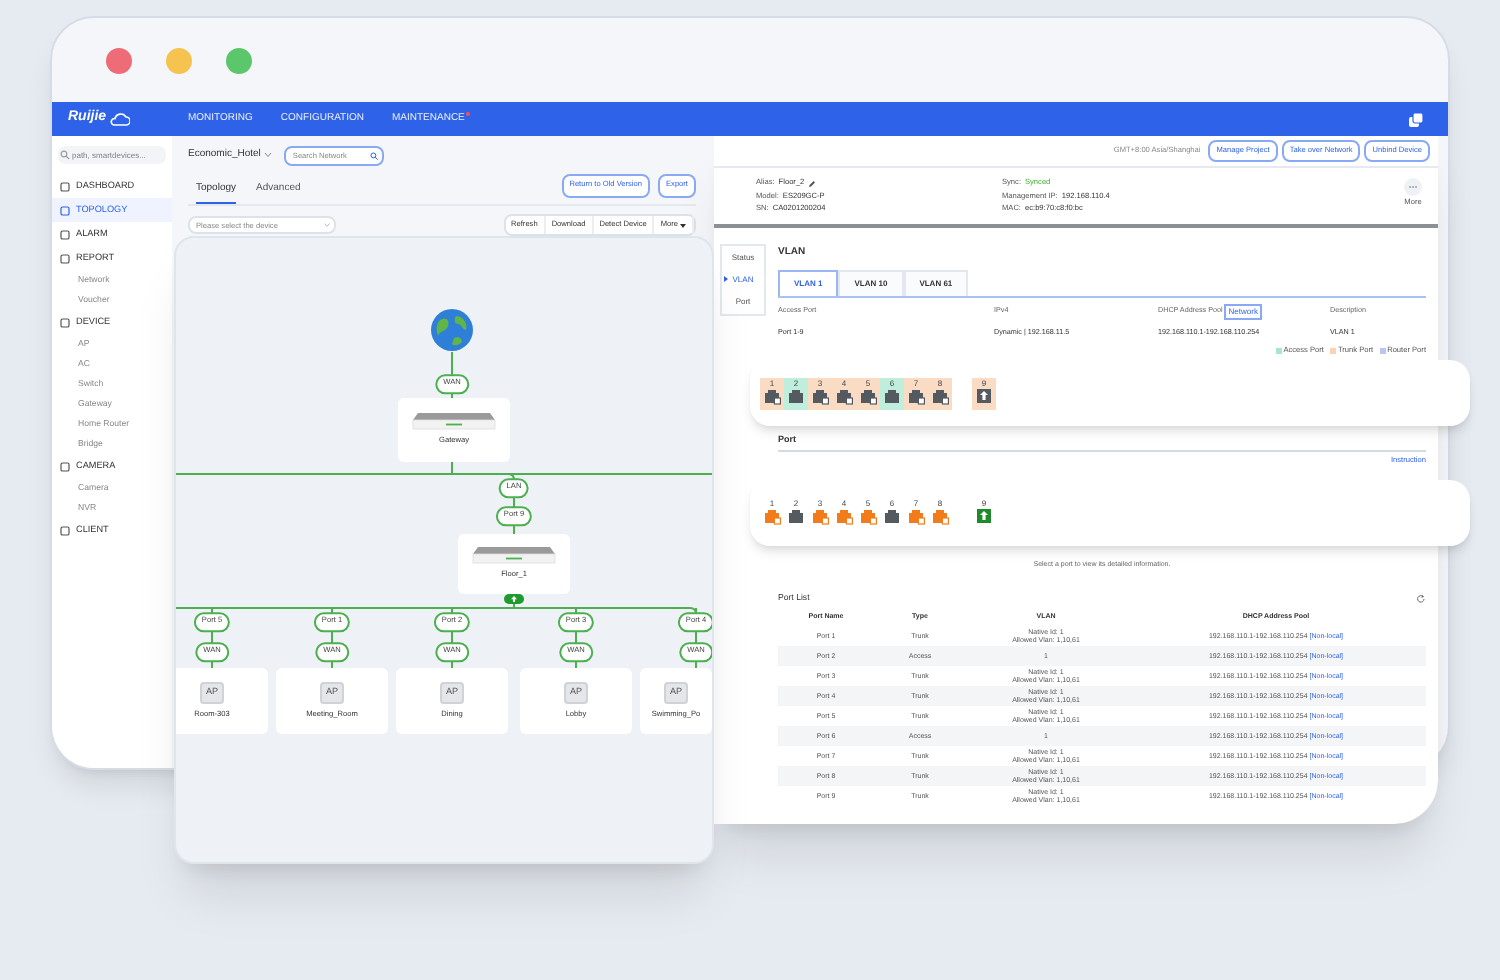 Image resolution: width=1500 pixels, height=980 pixels. I want to click on pointer-icon, so click(726, 278).